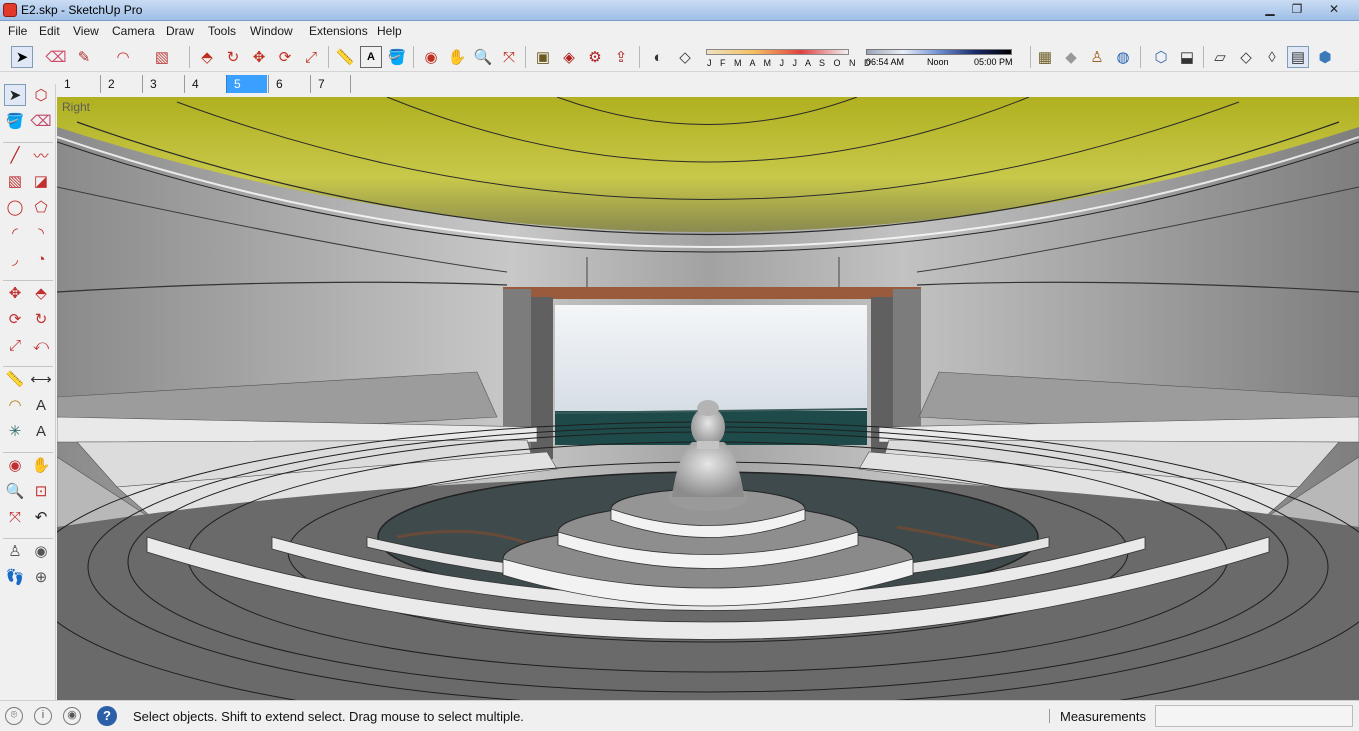 The width and height of the screenshot is (1359, 731). Describe the element at coordinates (685, 57) in the screenshot. I see `fog-icon: ◇` at that location.